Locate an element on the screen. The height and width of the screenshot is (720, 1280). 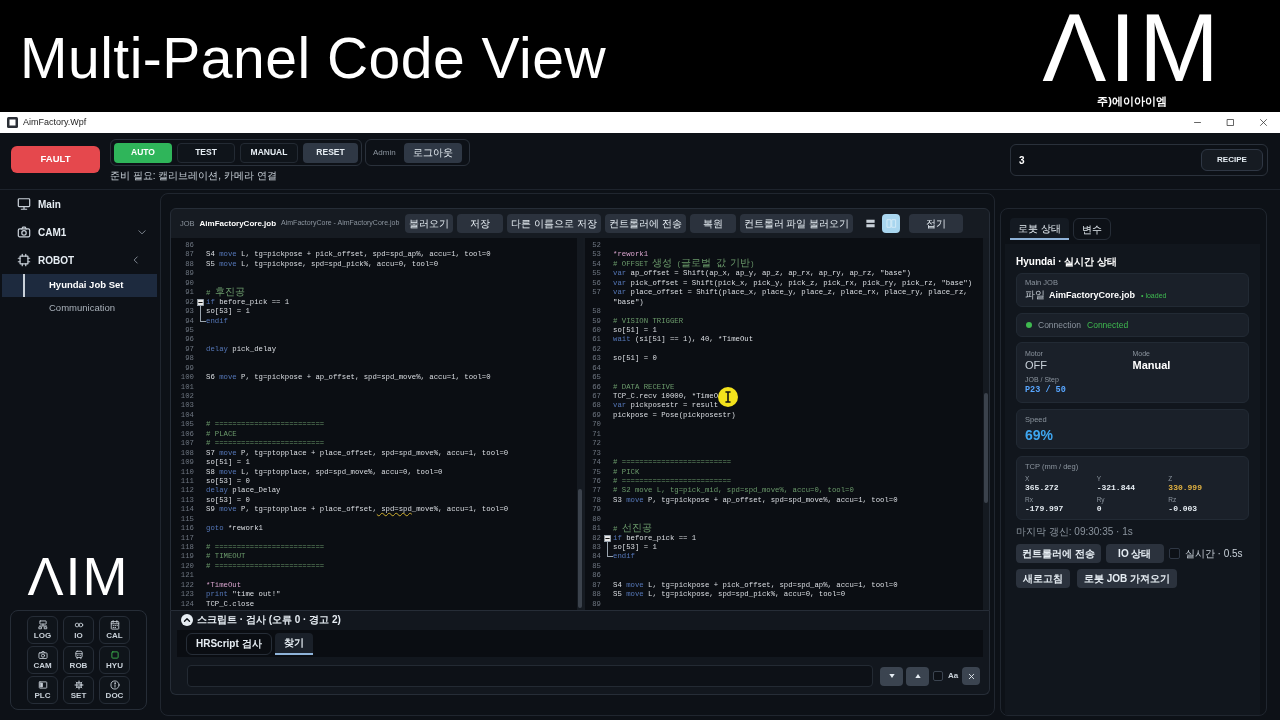
connection-status: Connected is located at coordinates (1108, 325).